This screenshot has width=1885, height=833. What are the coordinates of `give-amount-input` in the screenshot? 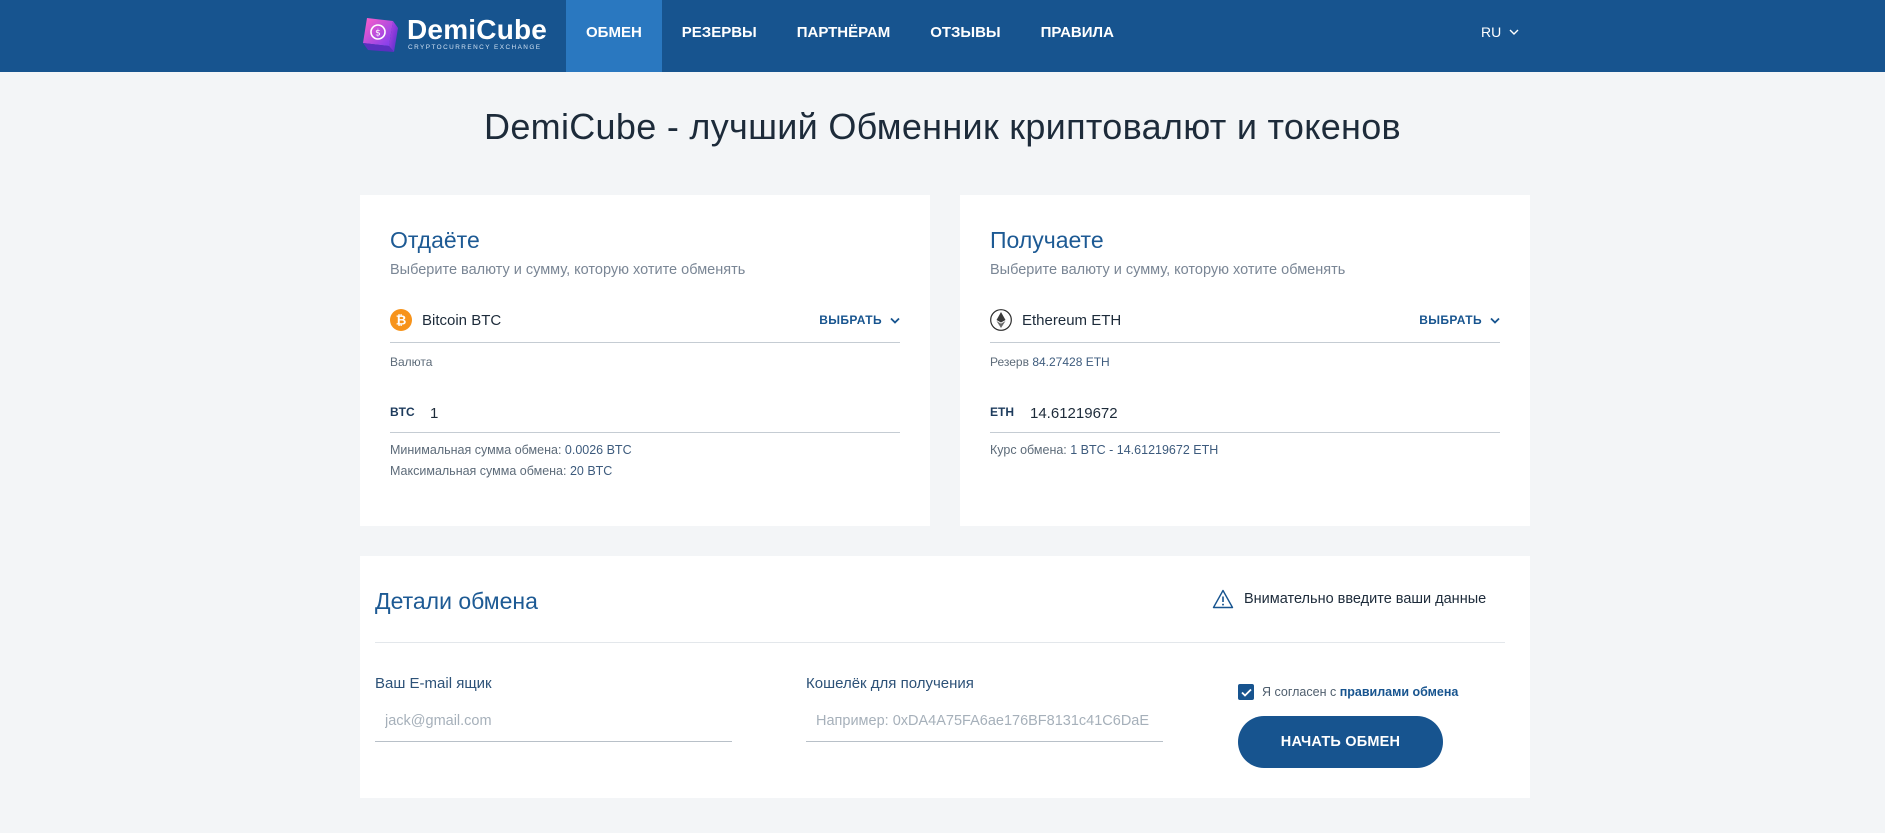 It's located at (660, 413).